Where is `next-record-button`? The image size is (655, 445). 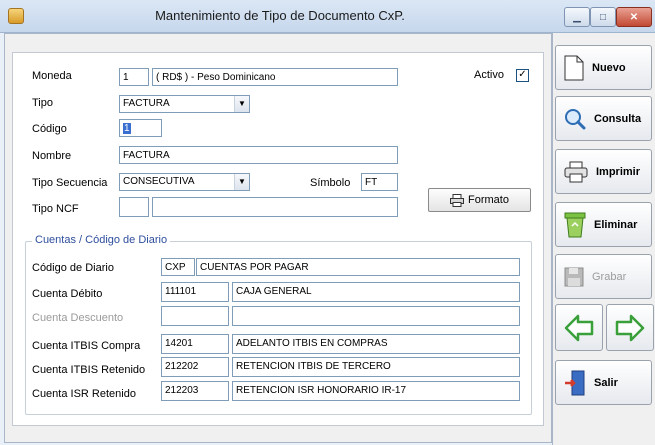
next-record-button is located at coordinates (630, 327).